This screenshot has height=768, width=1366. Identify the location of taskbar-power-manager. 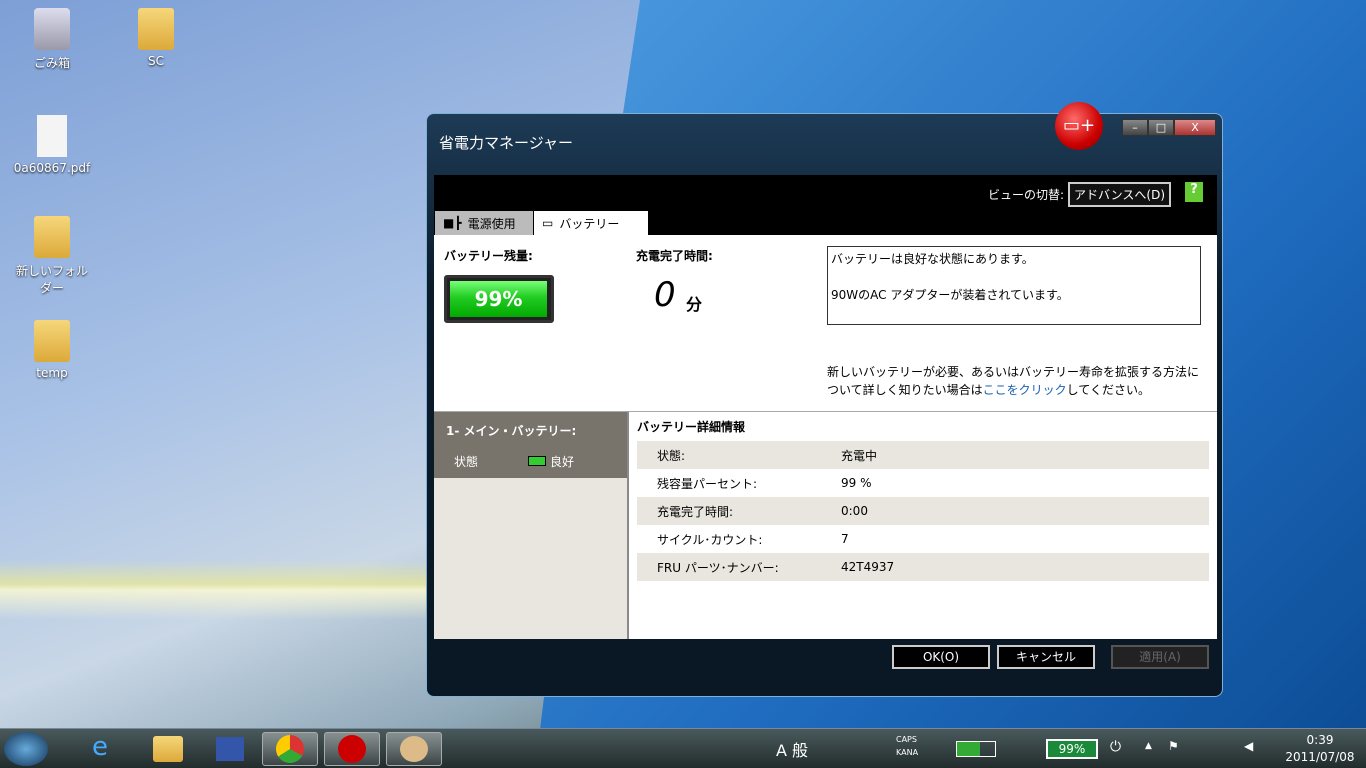
(352, 749).